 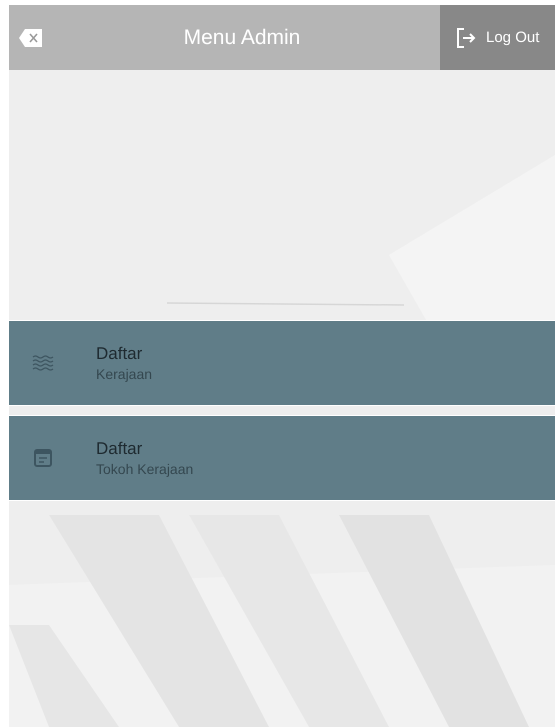 What do you see at coordinates (31, 37) in the screenshot?
I see `backspace-icon` at bounding box center [31, 37].